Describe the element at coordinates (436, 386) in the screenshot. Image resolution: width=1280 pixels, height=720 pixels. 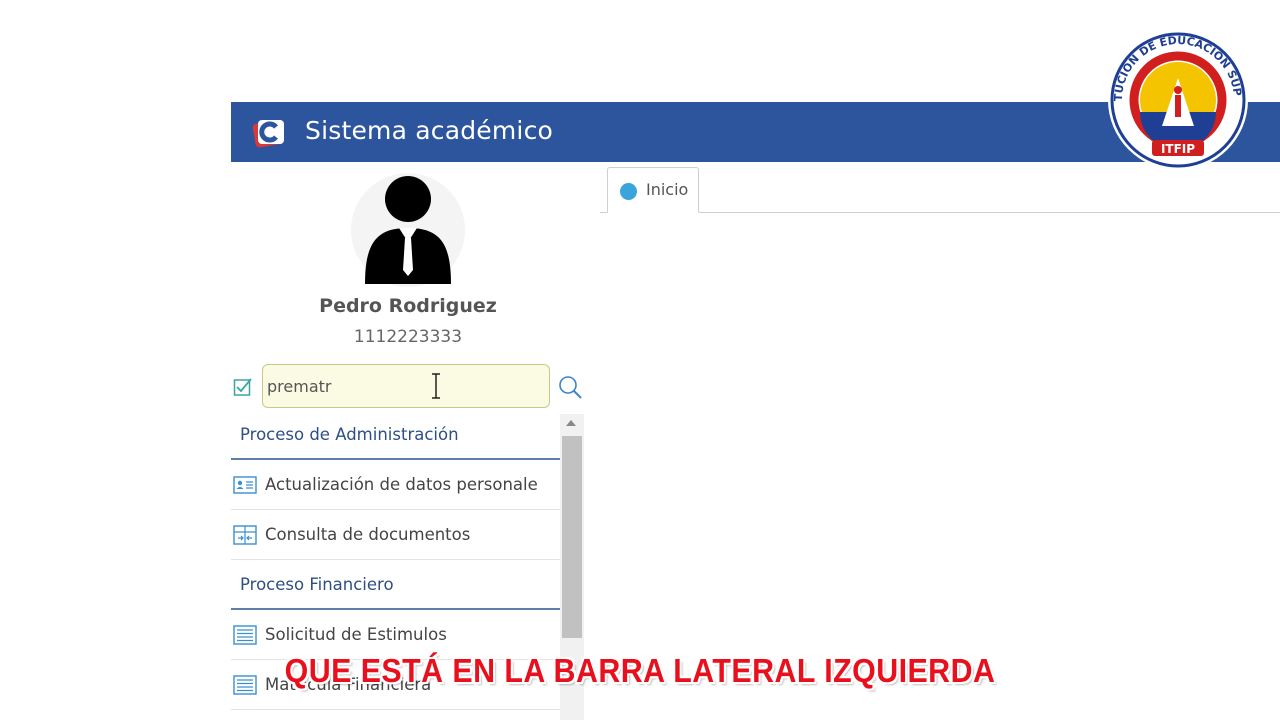
I see `text-cursor-icon` at that location.